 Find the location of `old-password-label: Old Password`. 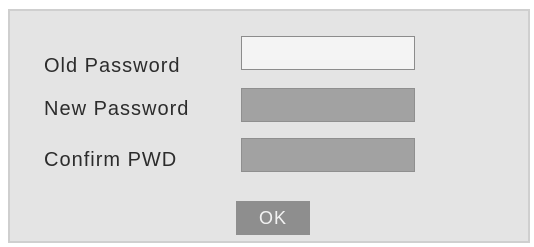

old-password-label: Old Password is located at coordinates (112, 66).